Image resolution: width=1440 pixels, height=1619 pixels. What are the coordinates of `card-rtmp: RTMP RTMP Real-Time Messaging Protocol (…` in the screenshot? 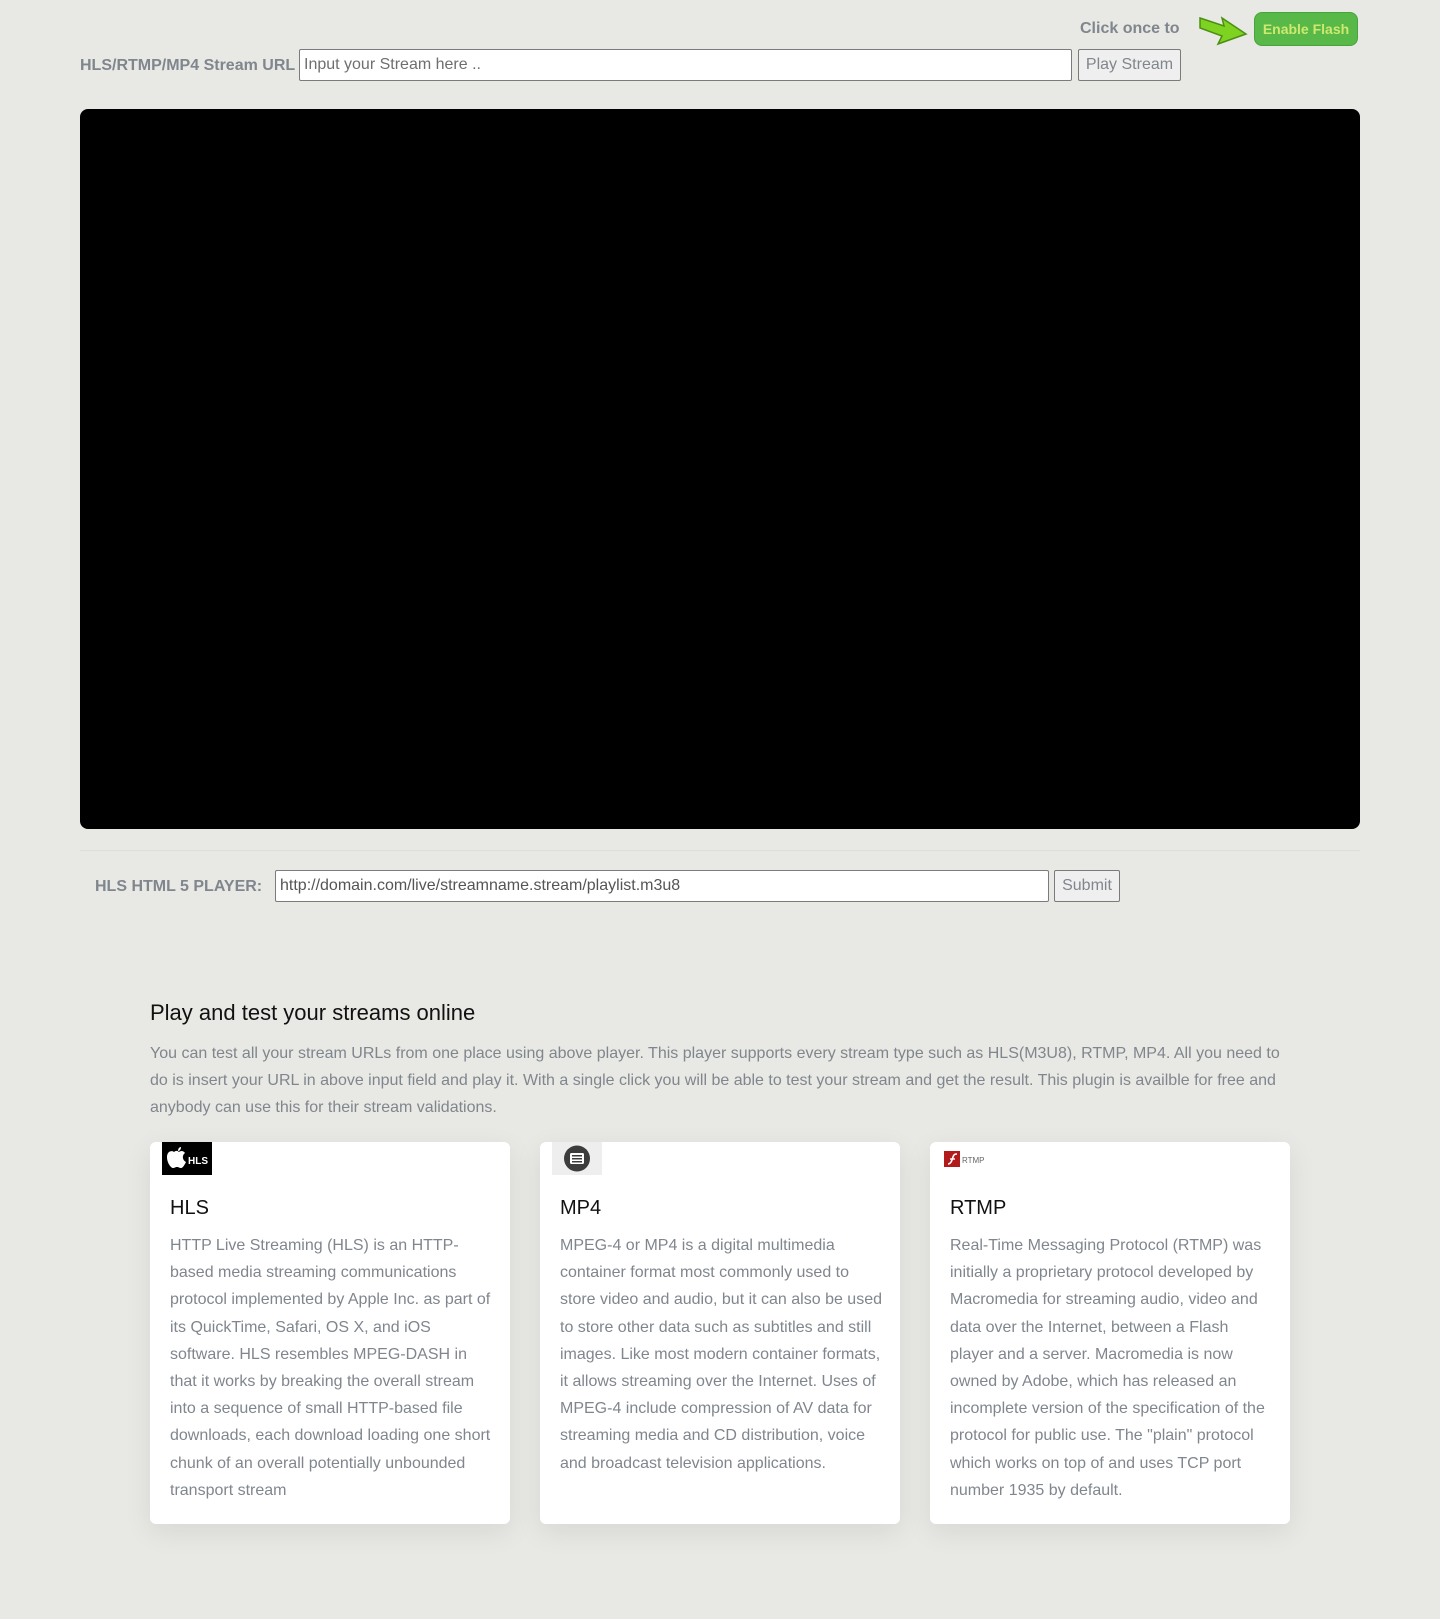 It's located at (1110, 1333).